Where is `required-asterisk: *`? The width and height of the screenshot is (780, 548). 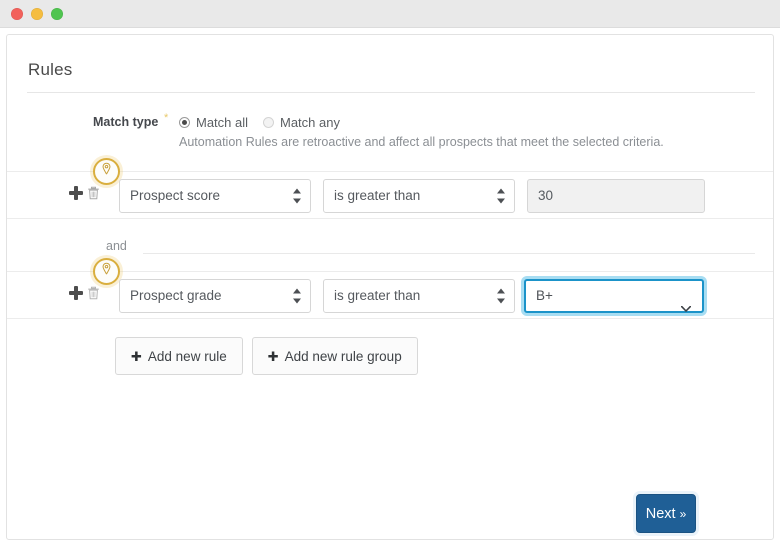
required-asterisk: * is located at coordinates (166, 118).